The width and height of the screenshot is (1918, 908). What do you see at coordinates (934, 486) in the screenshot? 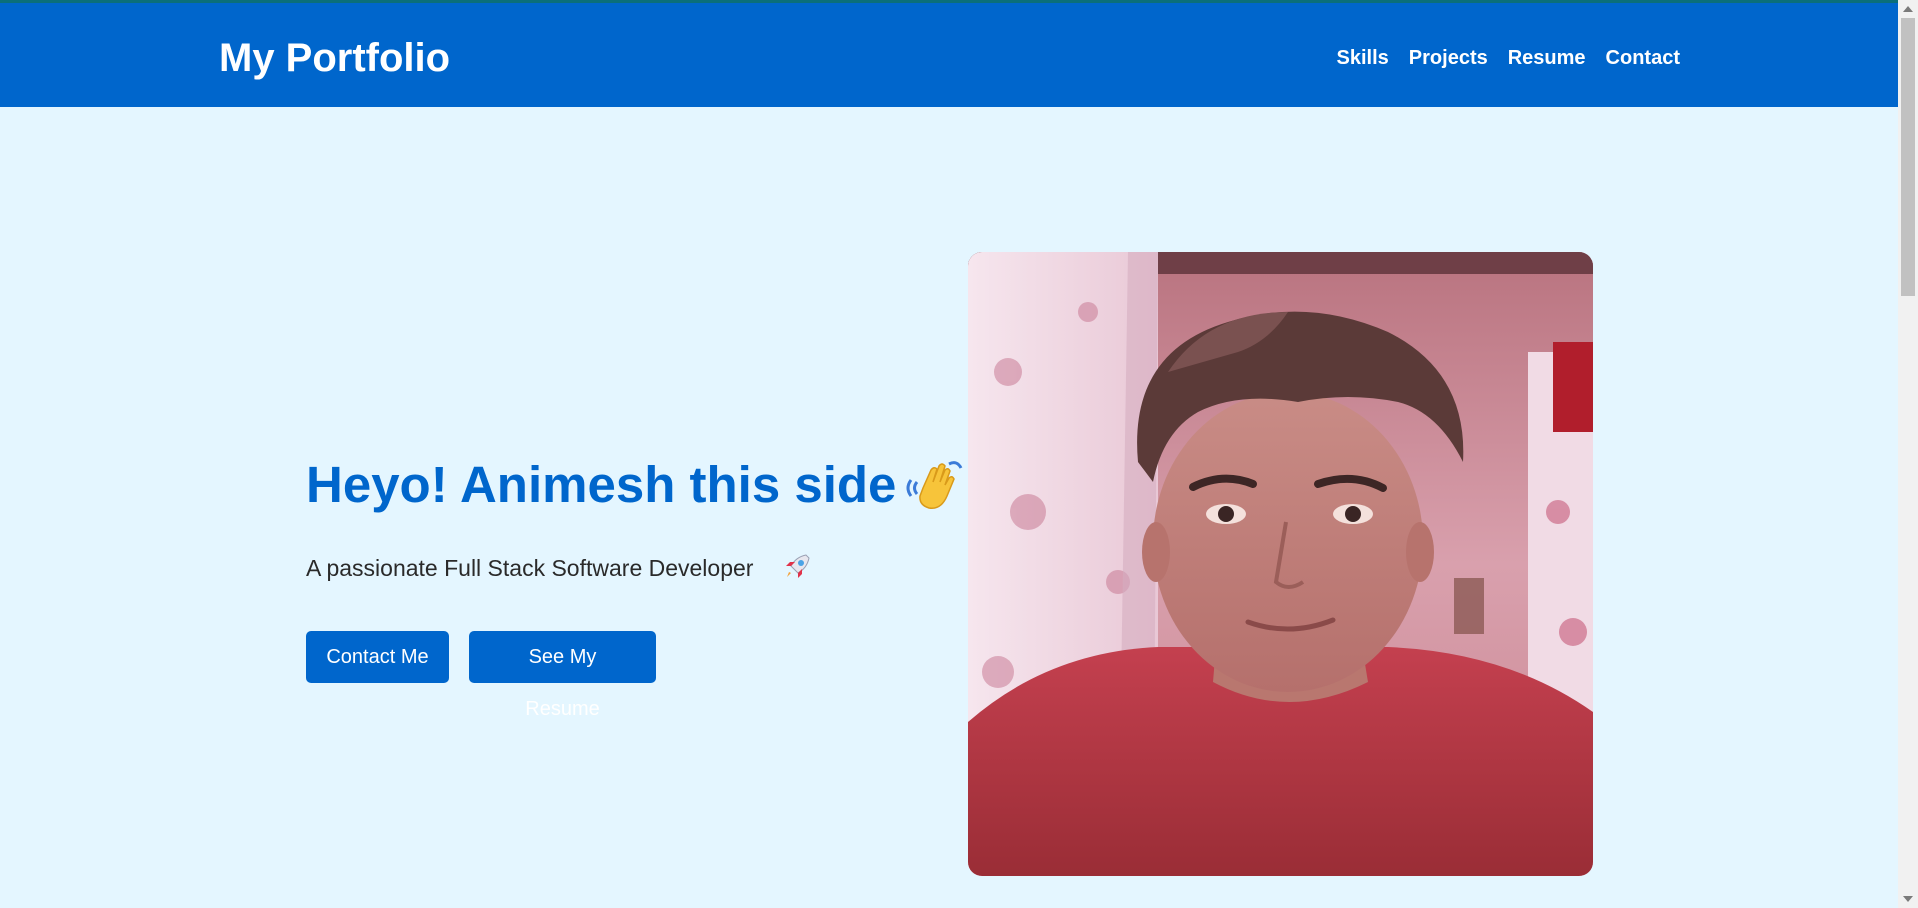
I see `waving-hand-icon` at bounding box center [934, 486].